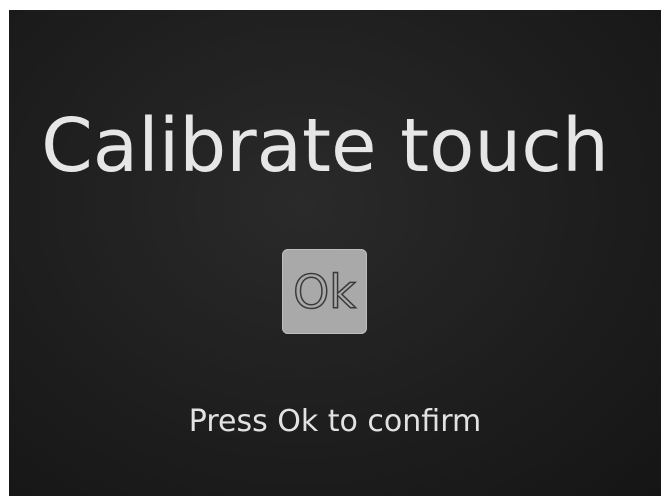 Image resolution: width=664 pixels, height=500 pixels. I want to click on ok-button-label: Ok, so click(324, 291).